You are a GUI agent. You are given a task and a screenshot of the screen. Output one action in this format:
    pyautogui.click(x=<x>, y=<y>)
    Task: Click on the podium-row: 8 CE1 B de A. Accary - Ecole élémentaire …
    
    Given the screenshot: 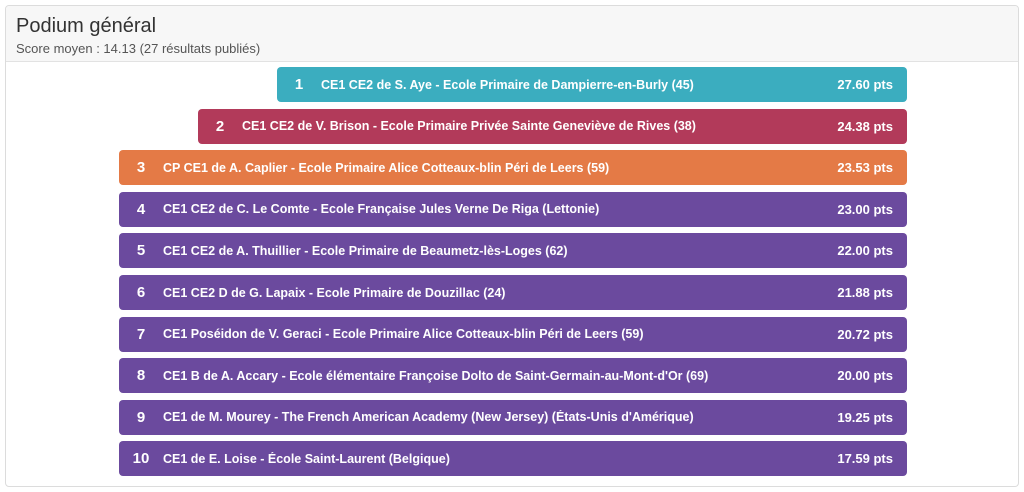 What is the action you would take?
    pyautogui.click(x=513, y=376)
    